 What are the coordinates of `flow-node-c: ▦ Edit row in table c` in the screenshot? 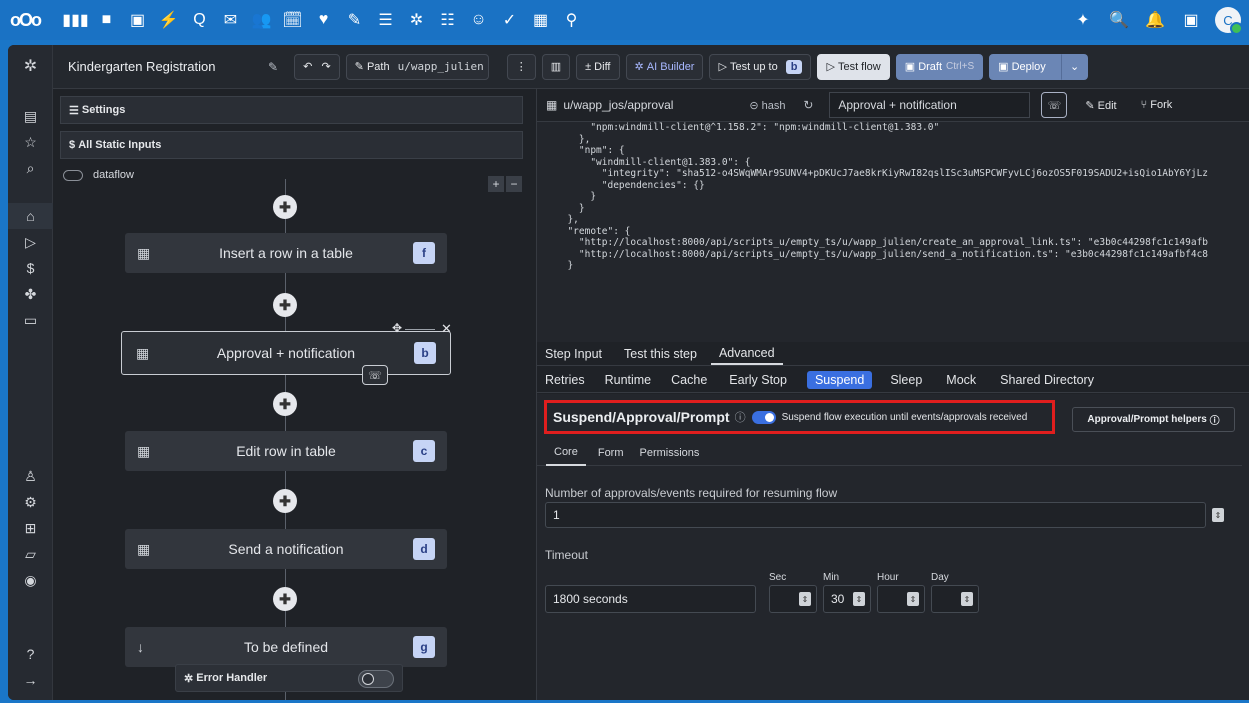 It's located at (286, 451).